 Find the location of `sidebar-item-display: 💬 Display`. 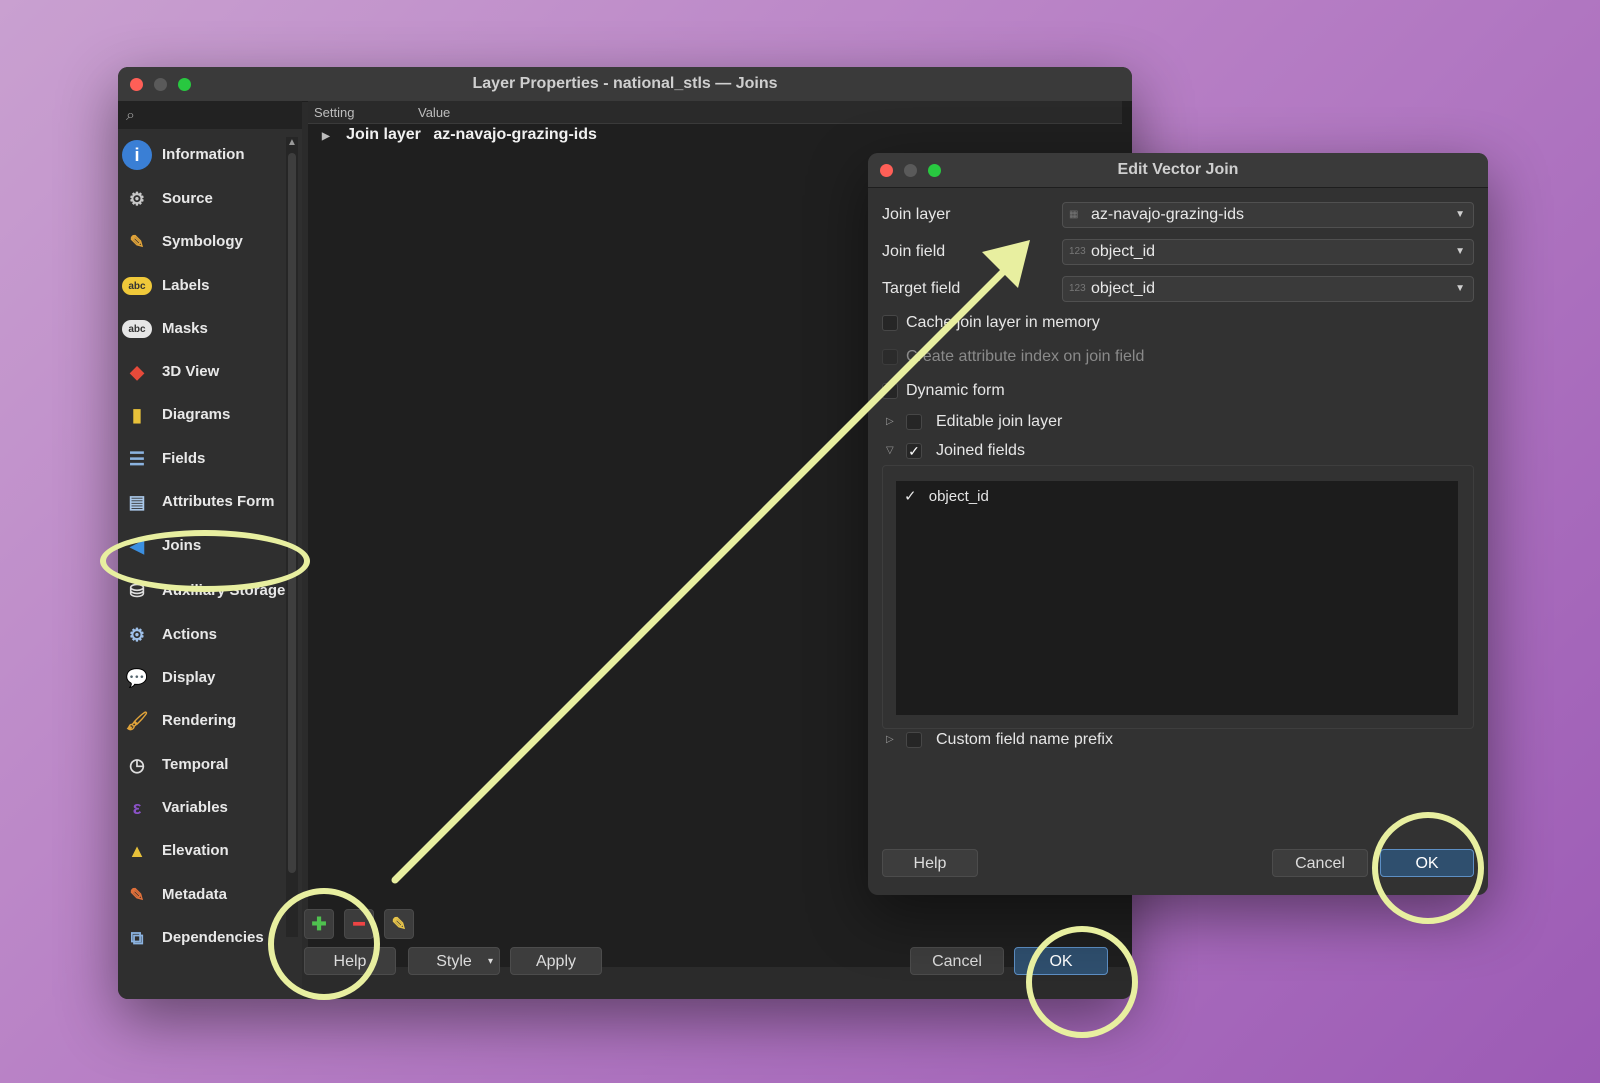

sidebar-item-display: 💬 Display is located at coordinates (202, 678).